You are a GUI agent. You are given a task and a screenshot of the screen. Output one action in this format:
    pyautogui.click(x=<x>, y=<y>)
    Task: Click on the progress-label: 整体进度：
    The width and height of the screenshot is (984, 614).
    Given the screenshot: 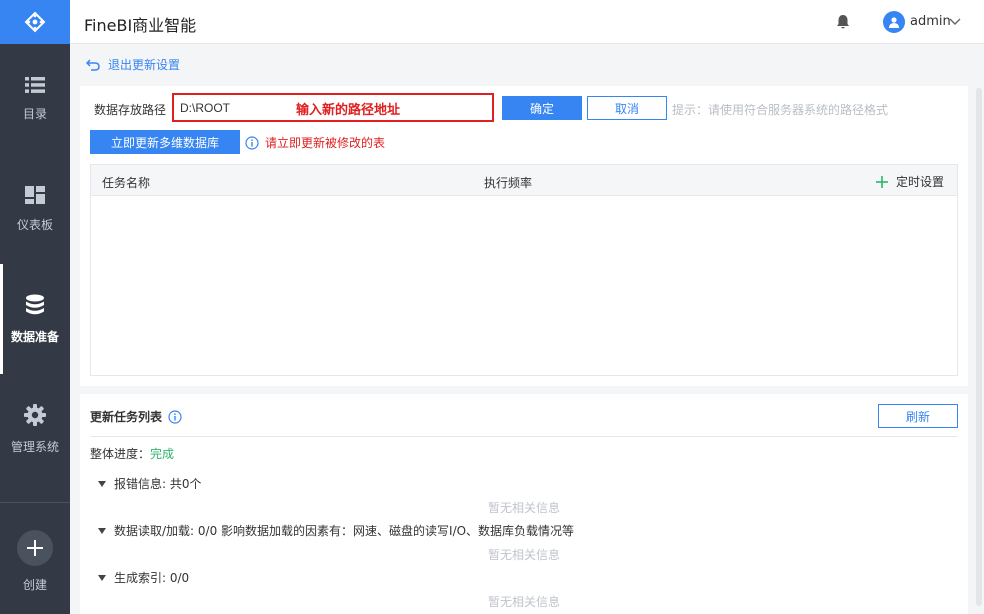 What is the action you would take?
    pyautogui.click(x=120, y=454)
    